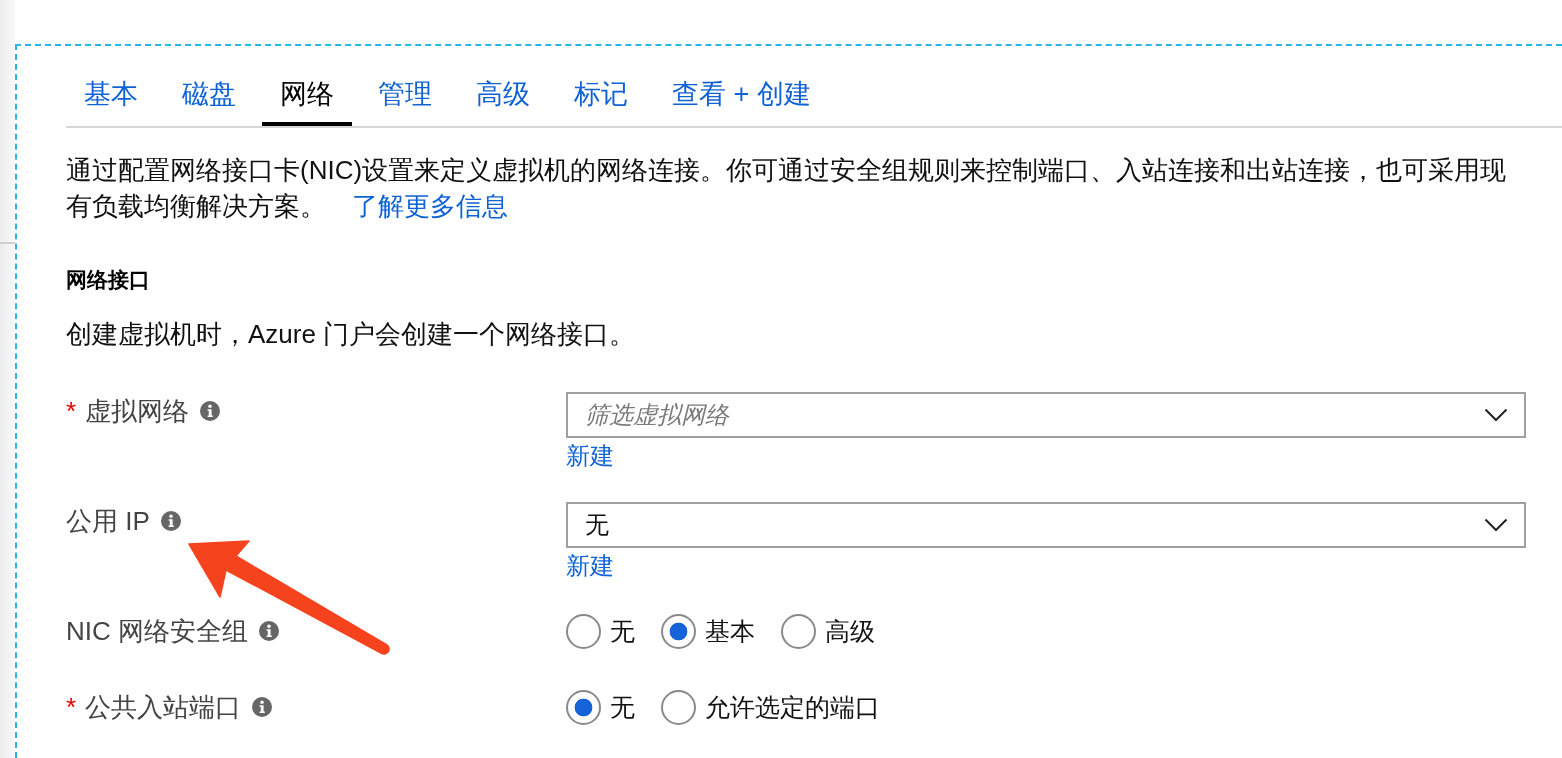 Image resolution: width=1562 pixels, height=758 pixels. Describe the element at coordinates (730, 631) in the screenshot. I see `radio-label: 基本` at that location.